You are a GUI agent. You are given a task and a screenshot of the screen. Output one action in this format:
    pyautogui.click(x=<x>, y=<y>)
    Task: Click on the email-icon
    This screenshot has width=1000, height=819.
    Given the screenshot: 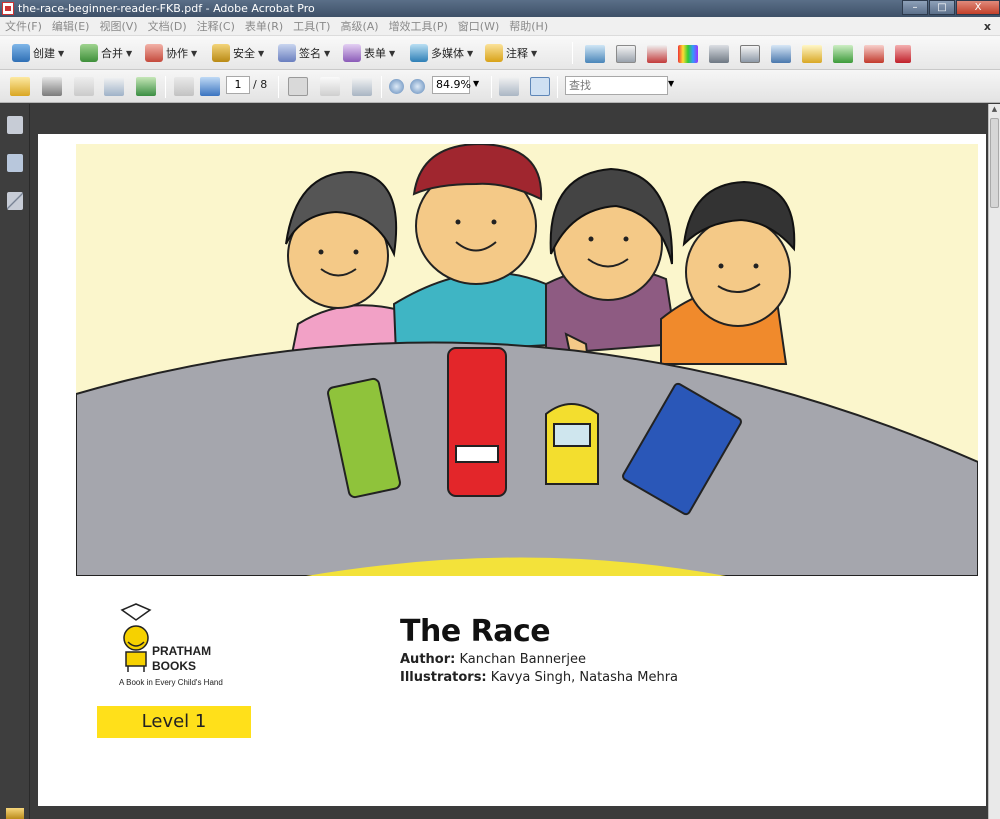 What is the action you would take?
    pyautogui.click(x=114, y=86)
    